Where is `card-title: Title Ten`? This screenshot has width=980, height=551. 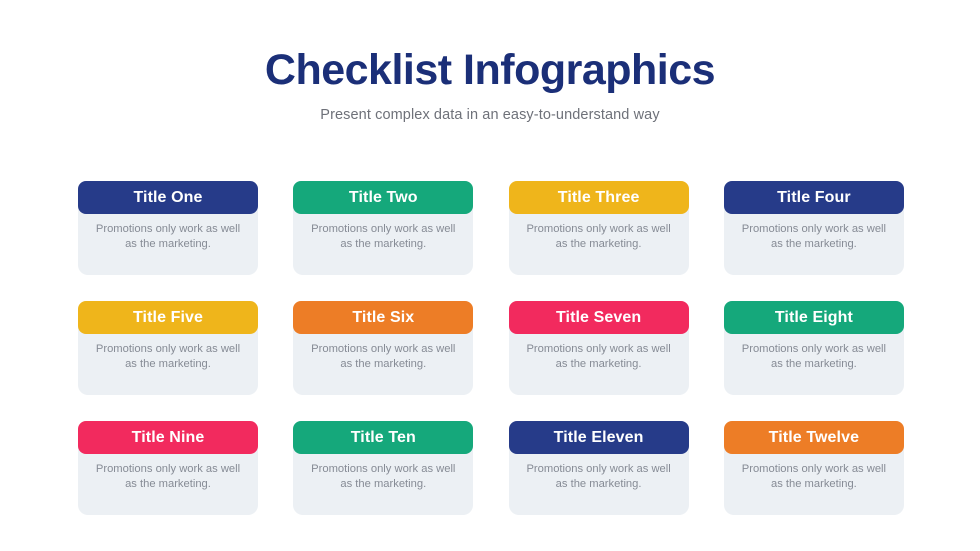
card-title: Title Ten is located at coordinates (383, 437).